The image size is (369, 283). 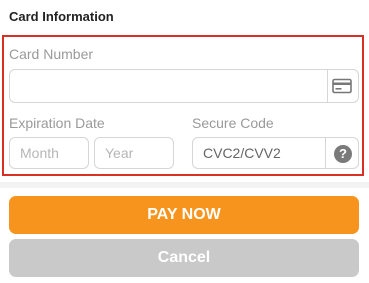 I want to click on expiration-month-input: Month, so click(x=49, y=153).